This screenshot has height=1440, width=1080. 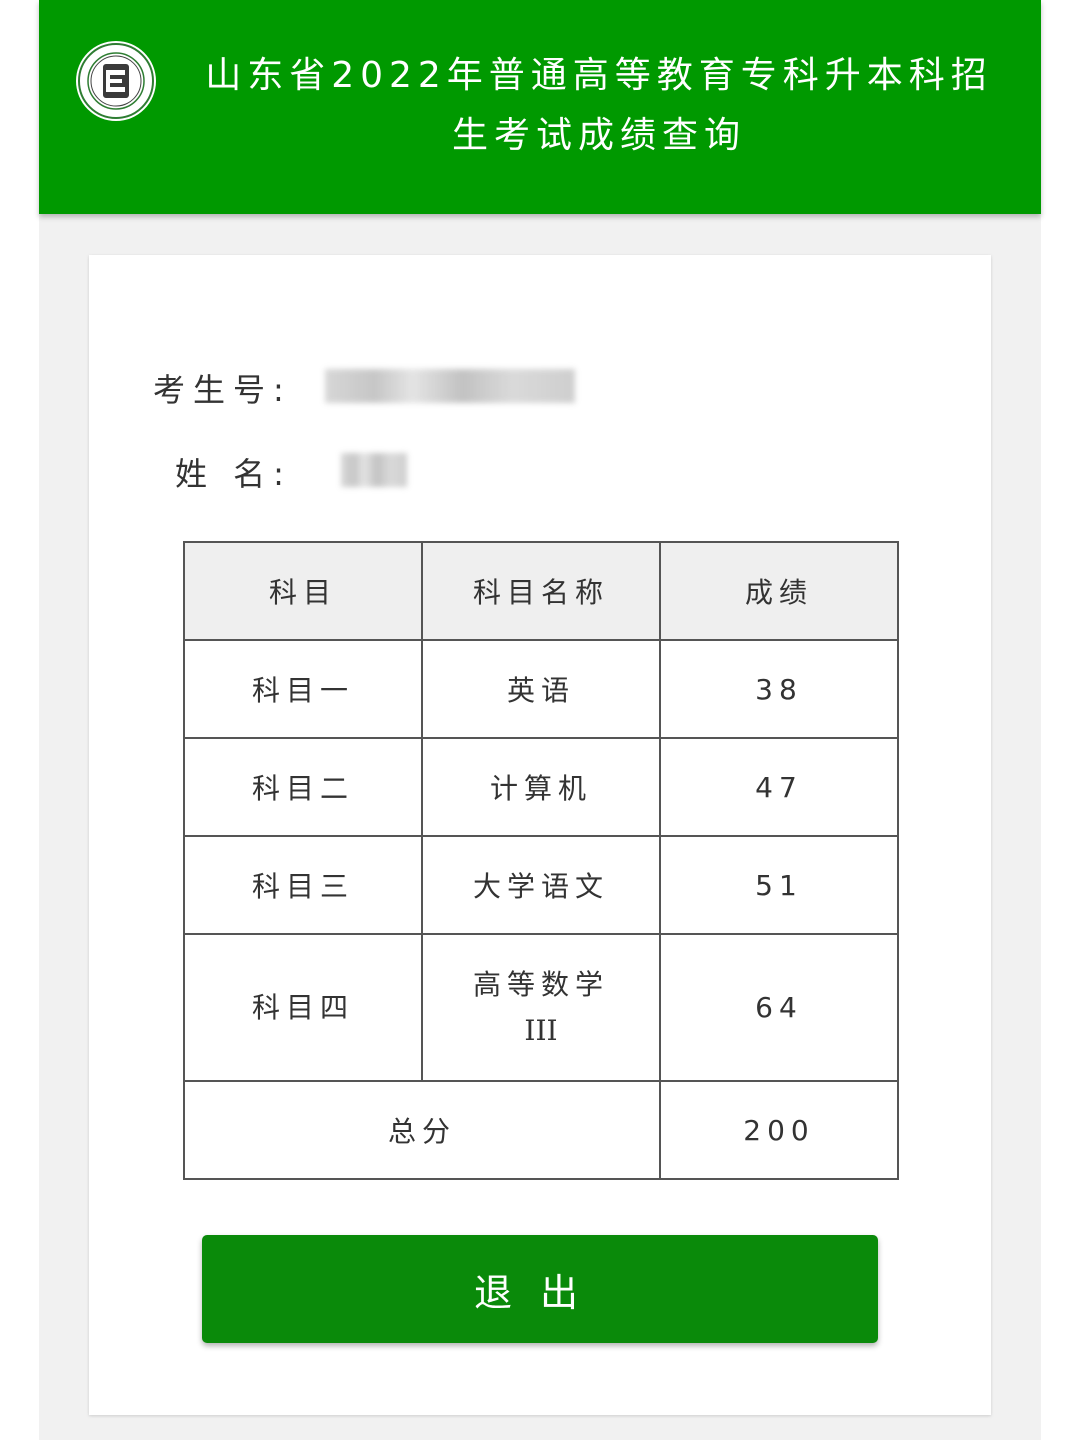 I want to click on page-title-line2: 生考试成绩查询, so click(x=598, y=135).